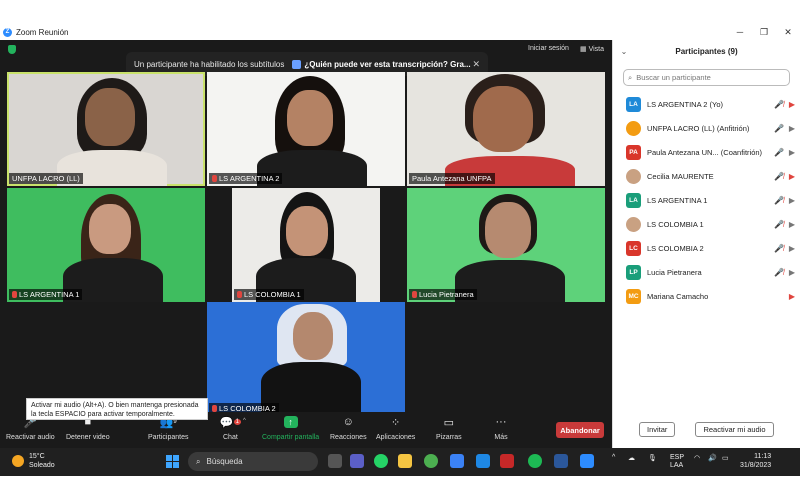  What do you see at coordinates (405, 461) in the screenshot?
I see `file-explorer-icon` at bounding box center [405, 461].